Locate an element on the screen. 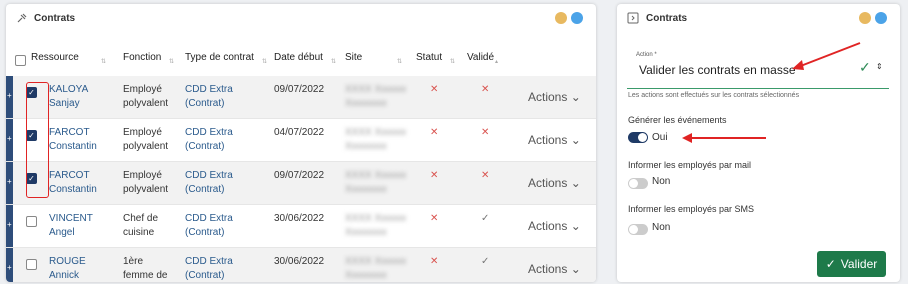 Image resolution: width=908 pixels, height=284 pixels. resource-name: KALOYA Sanjay is located at coordinates (68, 97).